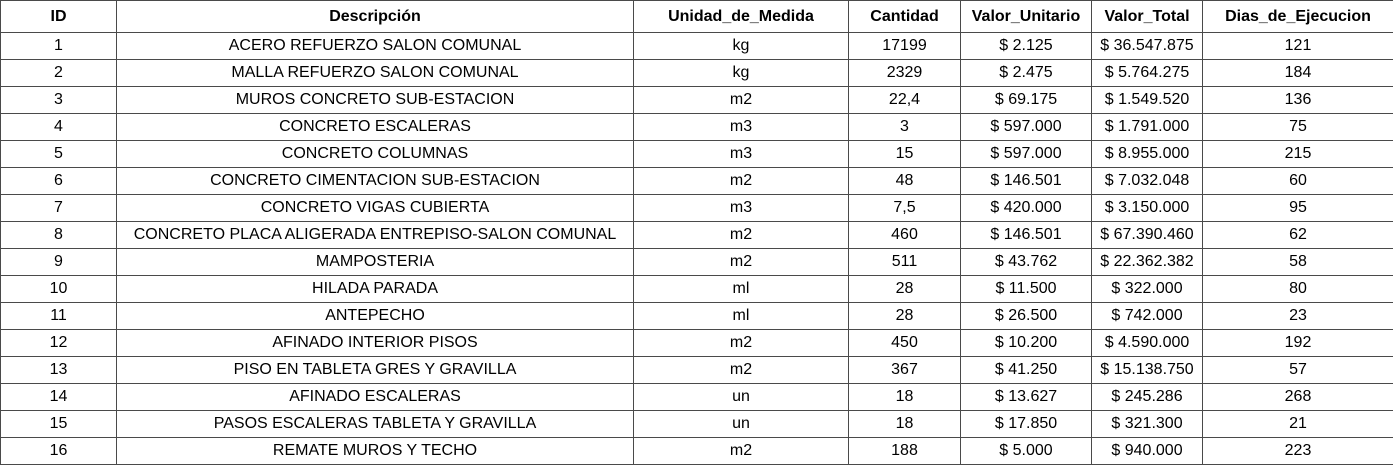 The height and width of the screenshot is (468, 1393). I want to click on cell-dias: 184, so click(1297, 73).